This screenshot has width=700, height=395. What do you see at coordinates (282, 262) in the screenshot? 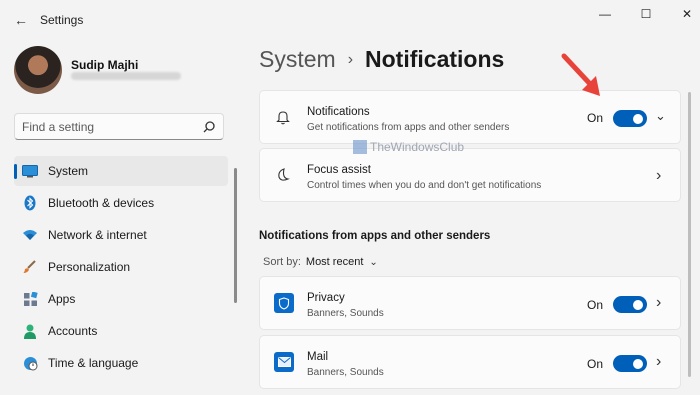
I see `sort-label: Sort by:` at bounding box center [282, 262].